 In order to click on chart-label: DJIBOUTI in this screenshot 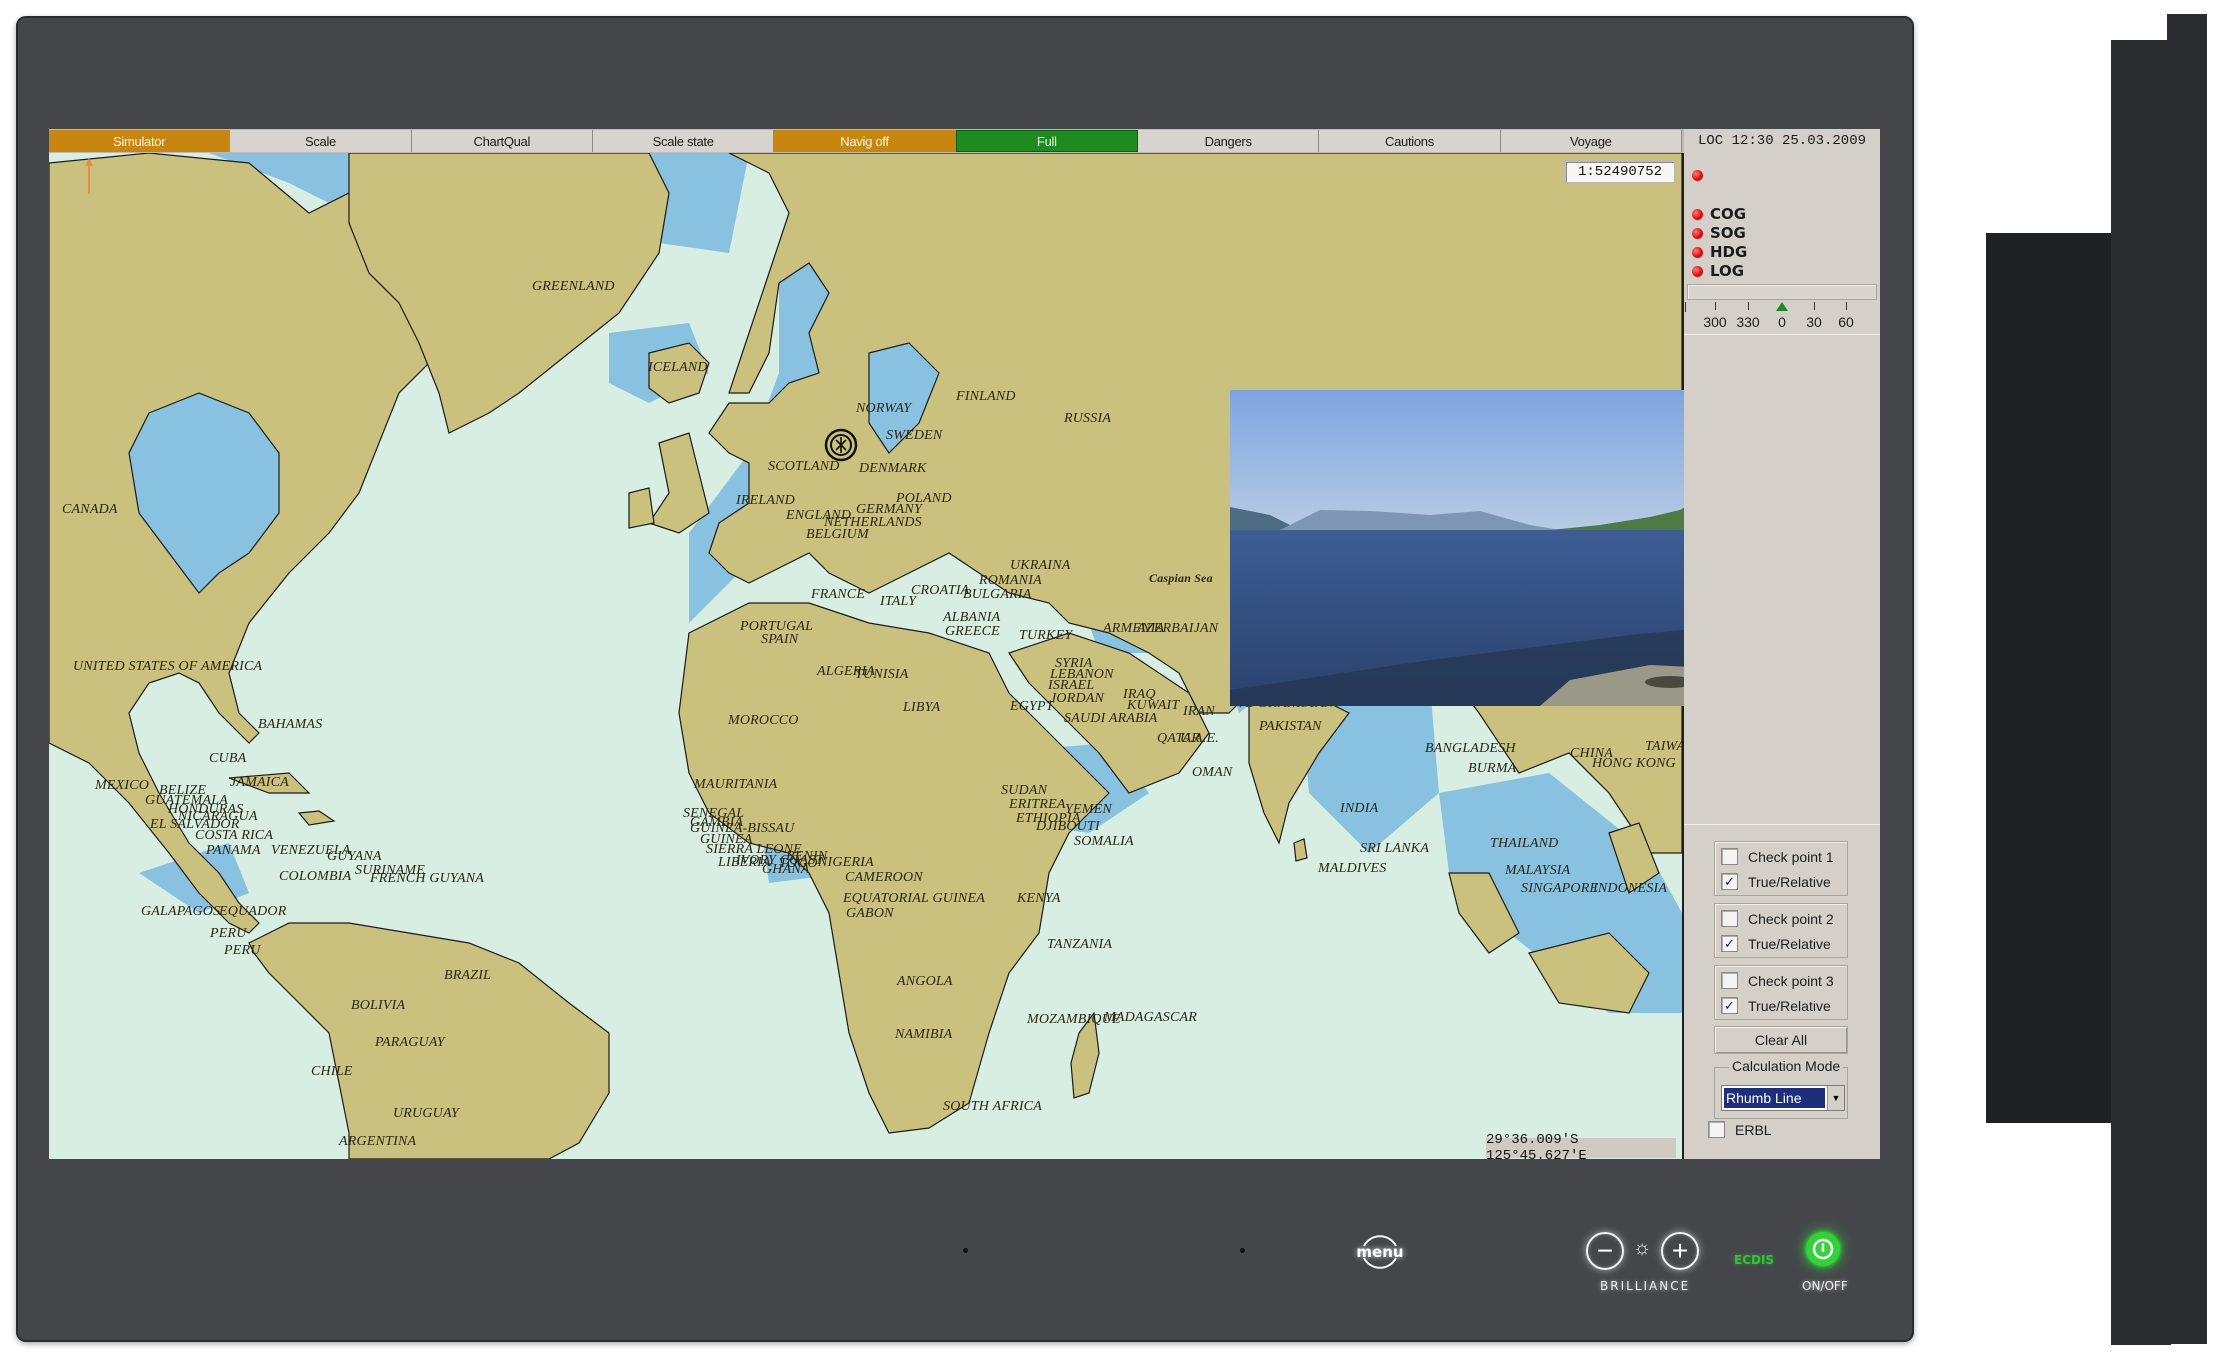, I will do `click(1068, 826)`.